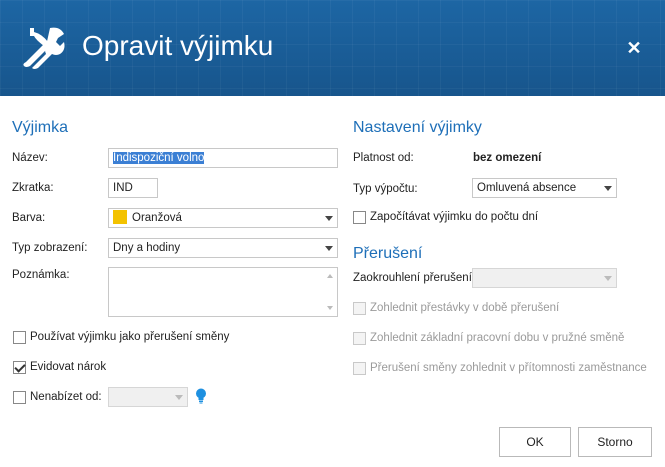 The image size is (665, 467). Describe the element at coordinates (19, 337) in the screenshot. I see `use-as-interrupt-checkbox` at that location.